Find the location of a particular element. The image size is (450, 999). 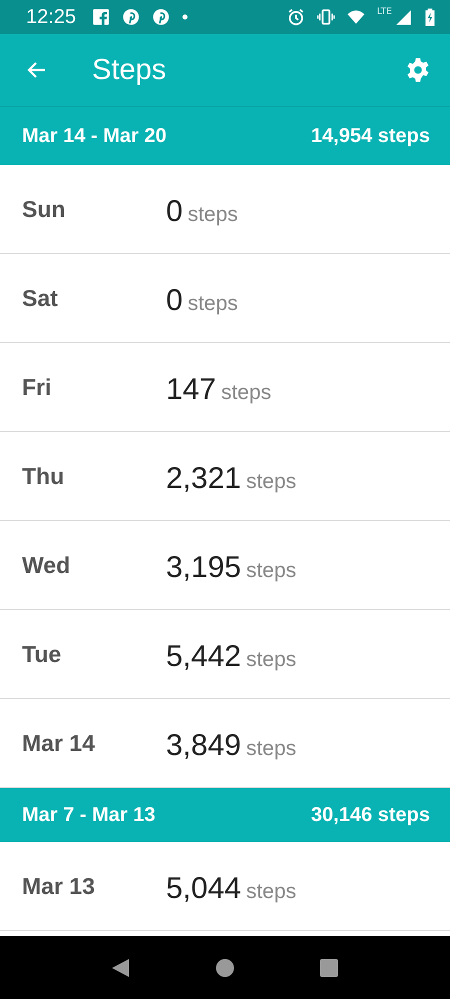

step-count: 147 is located at coordinates (191, 390).